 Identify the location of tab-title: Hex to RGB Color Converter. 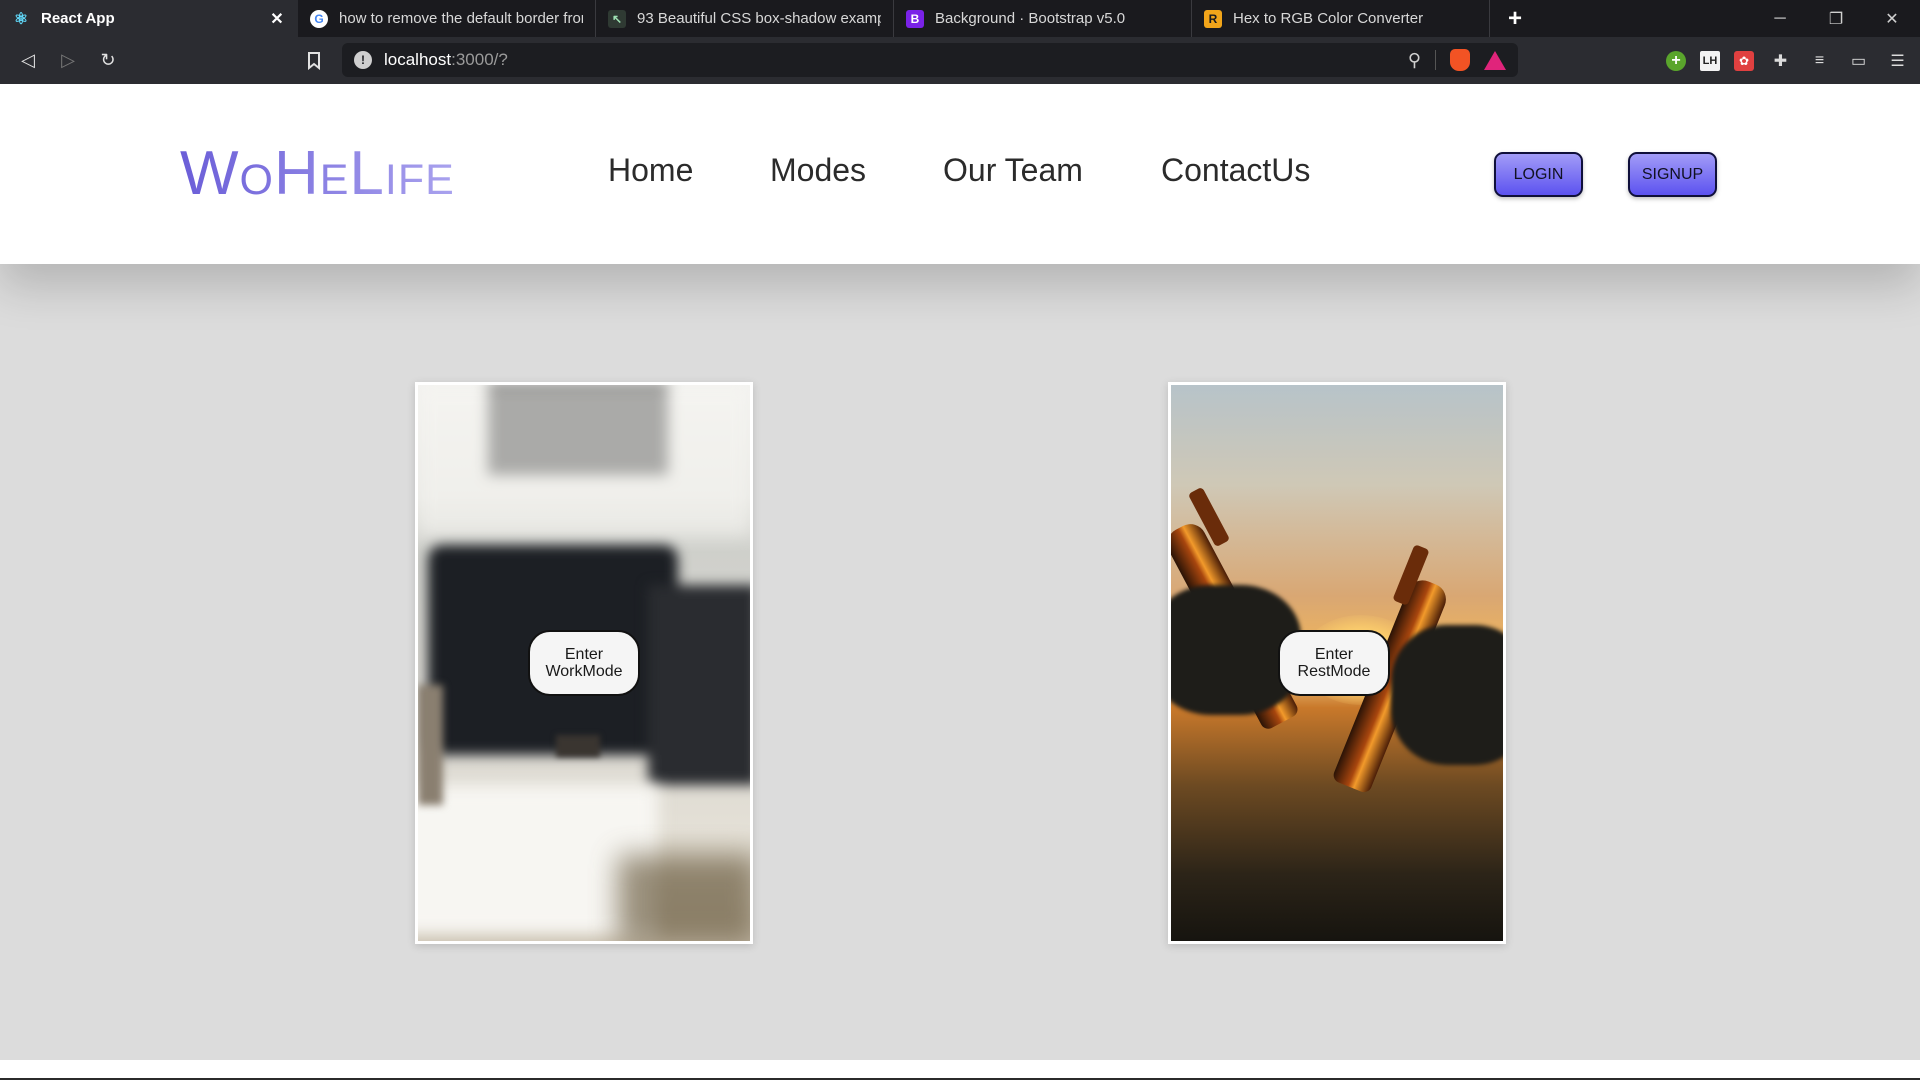
(1328, 18).